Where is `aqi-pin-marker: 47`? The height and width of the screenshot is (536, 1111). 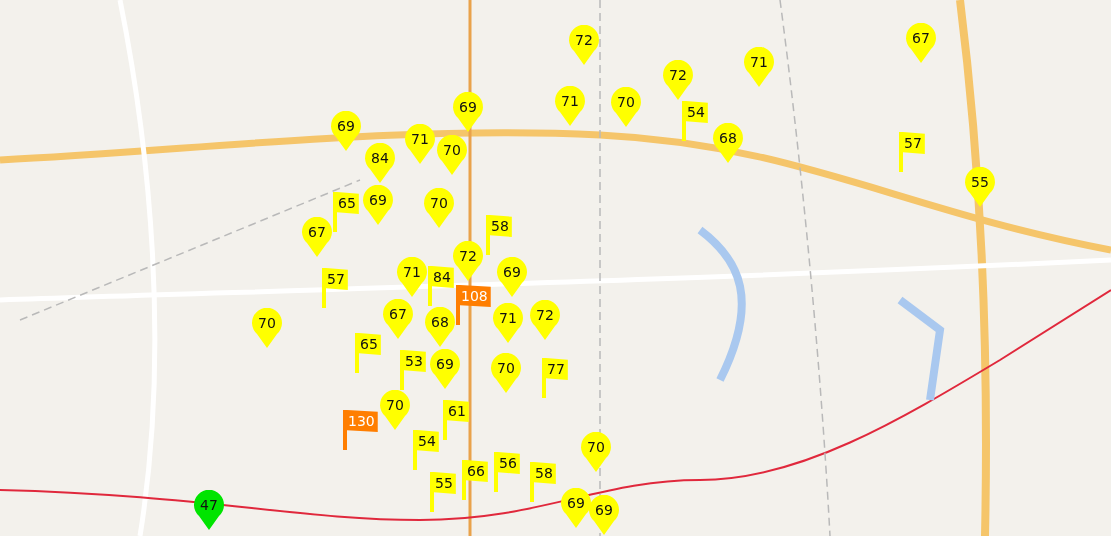 aqi-pin-marker: 47 is located at coordinates (209, 510).